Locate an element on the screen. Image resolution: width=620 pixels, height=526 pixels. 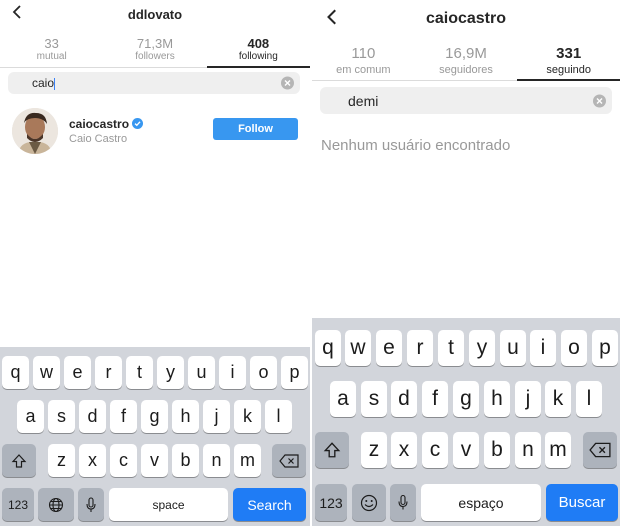
follow-button: Follow is located at coordinates (255, 129).